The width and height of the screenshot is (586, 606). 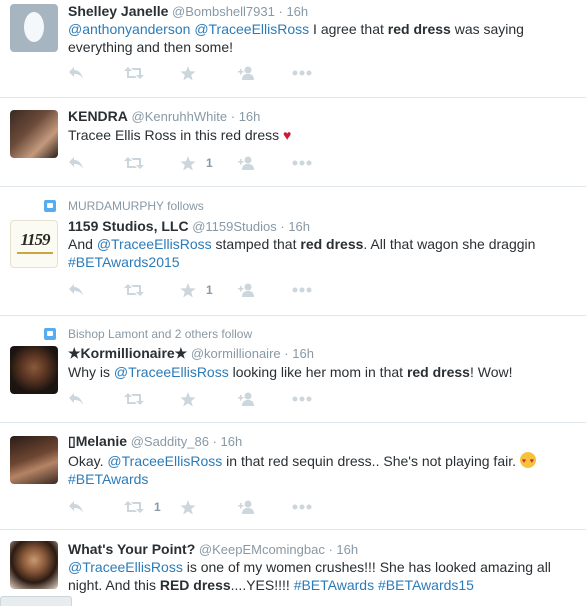 I want to click on studio-logo: 1159, so click(x=35, y=239).